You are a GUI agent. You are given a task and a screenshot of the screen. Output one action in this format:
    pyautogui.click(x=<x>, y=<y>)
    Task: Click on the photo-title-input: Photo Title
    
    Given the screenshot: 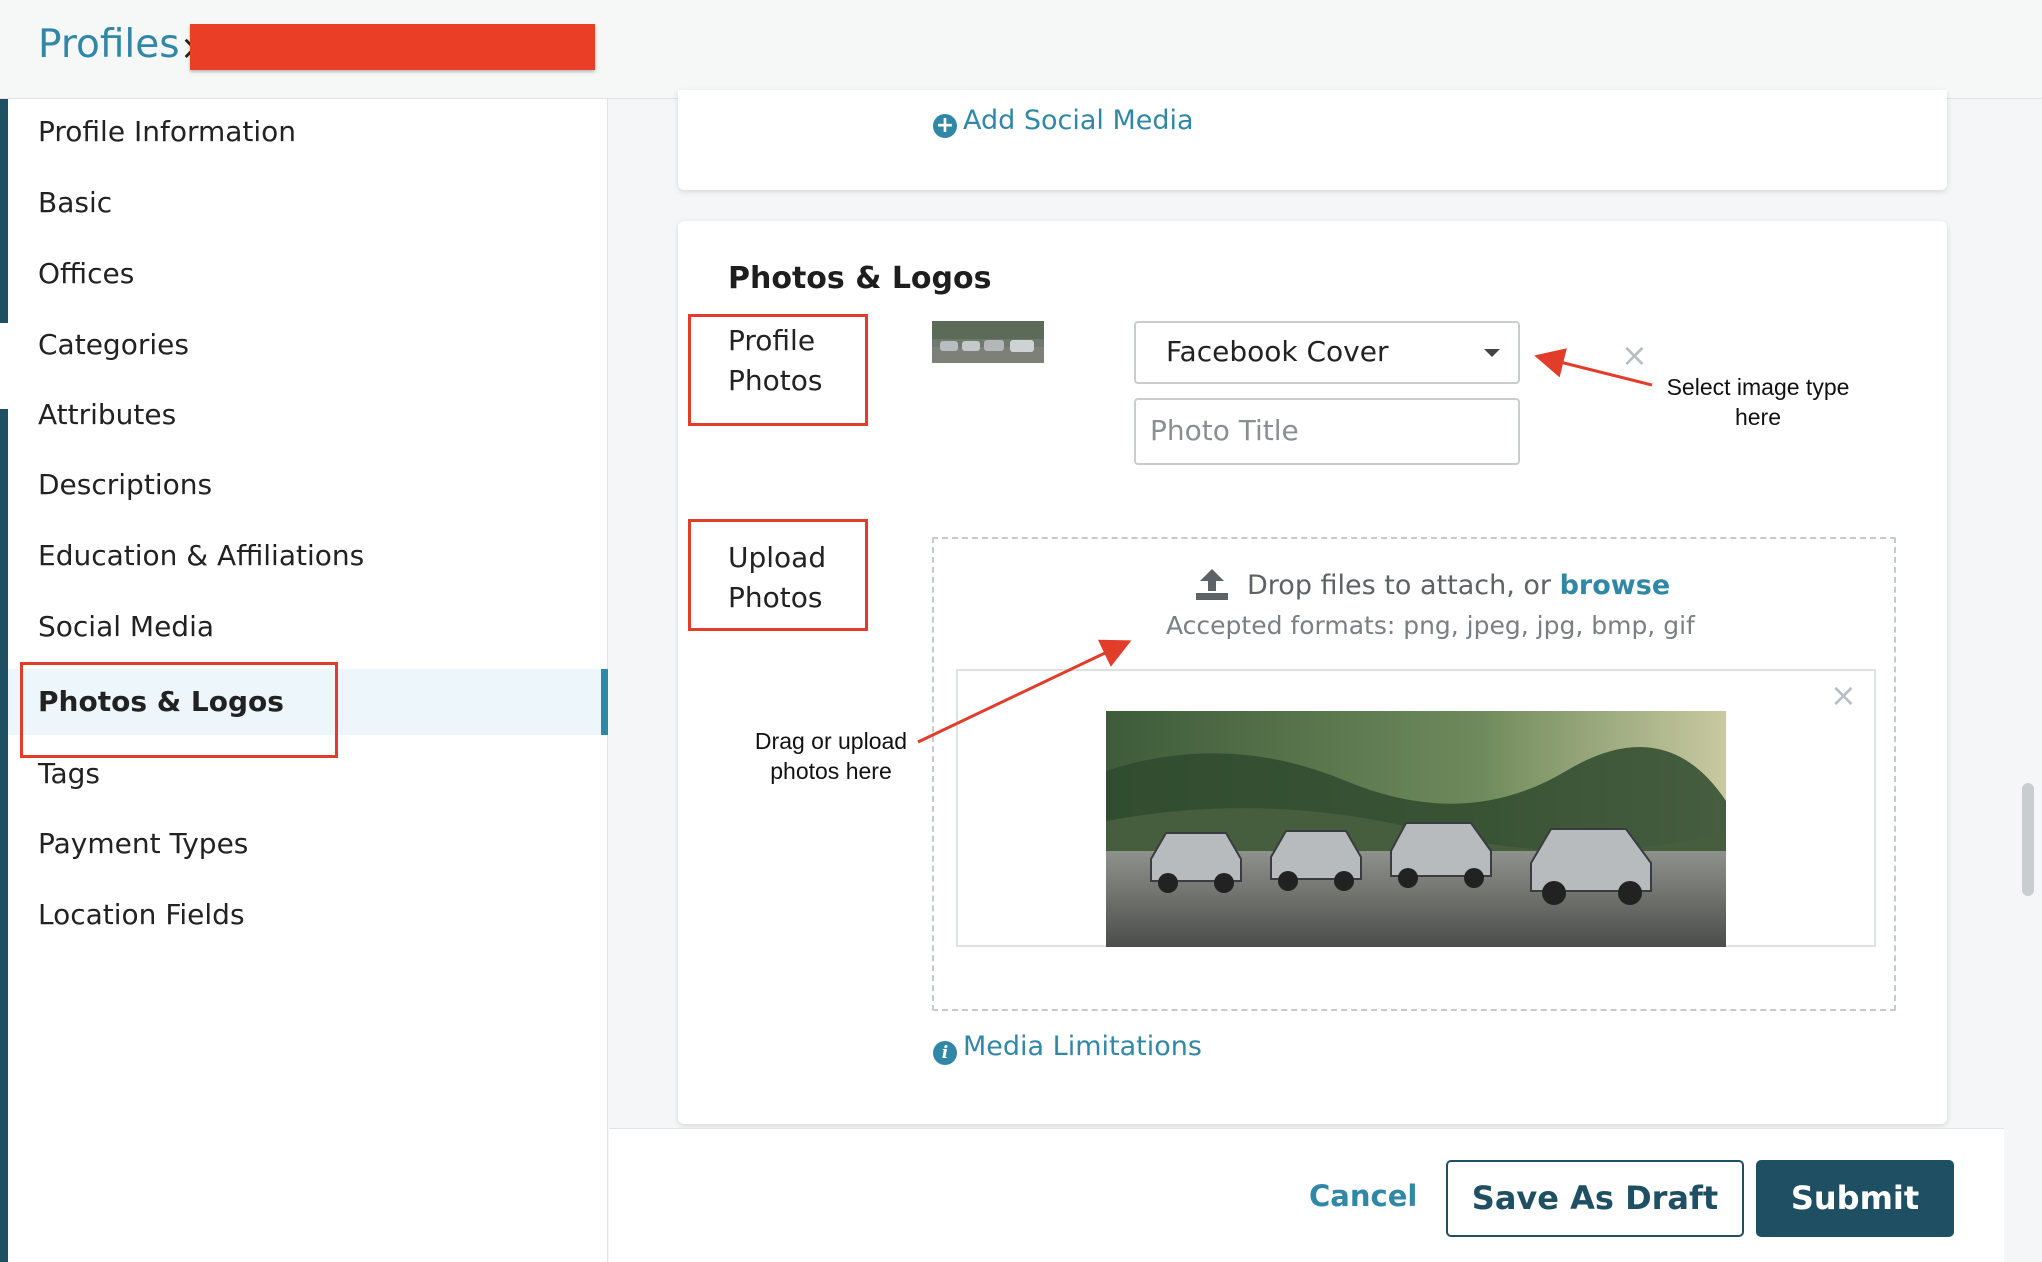 What is the action you would take?
    pyautogui.click(x=1327, y=431)
    